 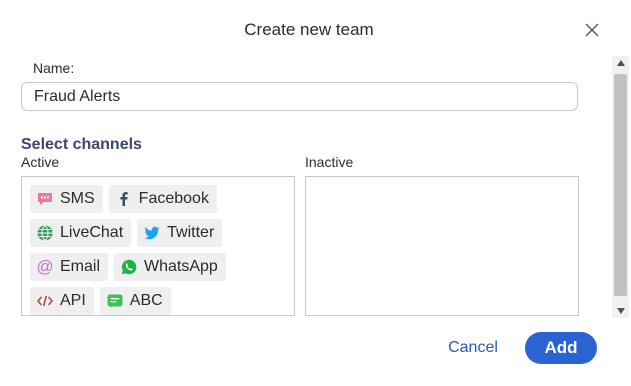 What do you see at coordinates (45, 301) in the screenshot?
I see `code-icon` at bounding box center [45, 301].